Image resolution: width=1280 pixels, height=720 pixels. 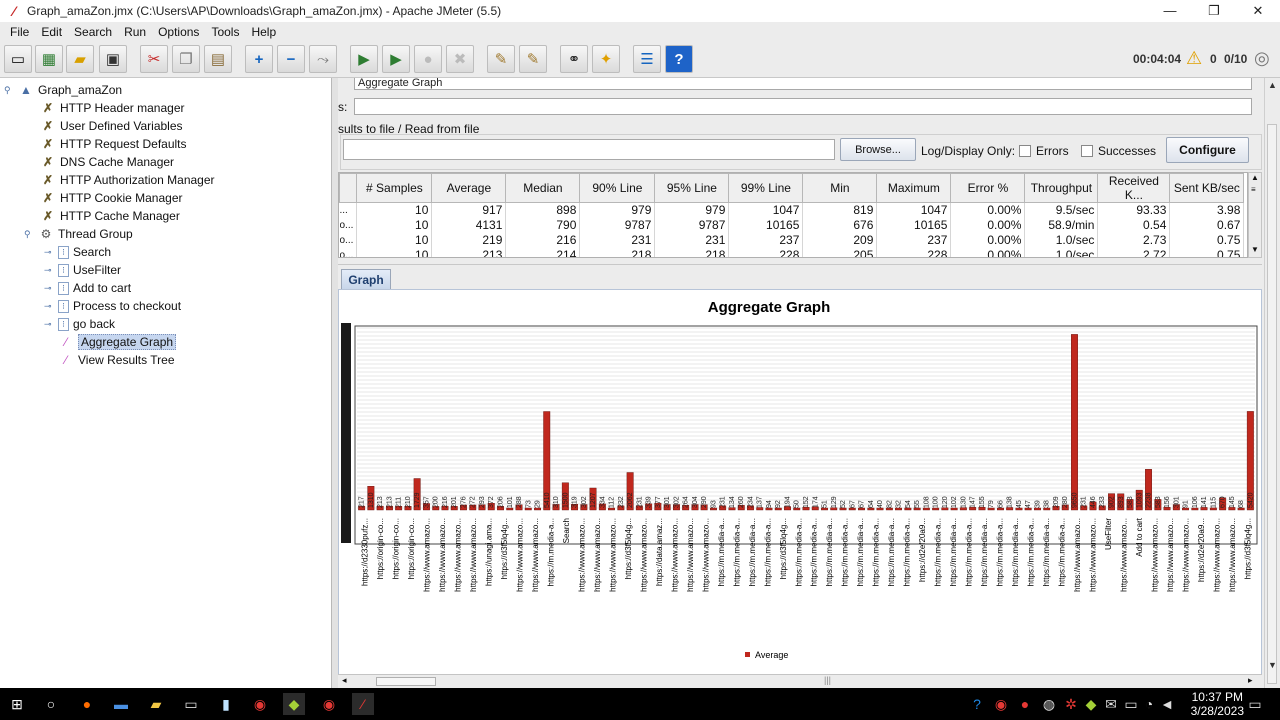 I want to click on filename-field, so click(x=589, y=149).